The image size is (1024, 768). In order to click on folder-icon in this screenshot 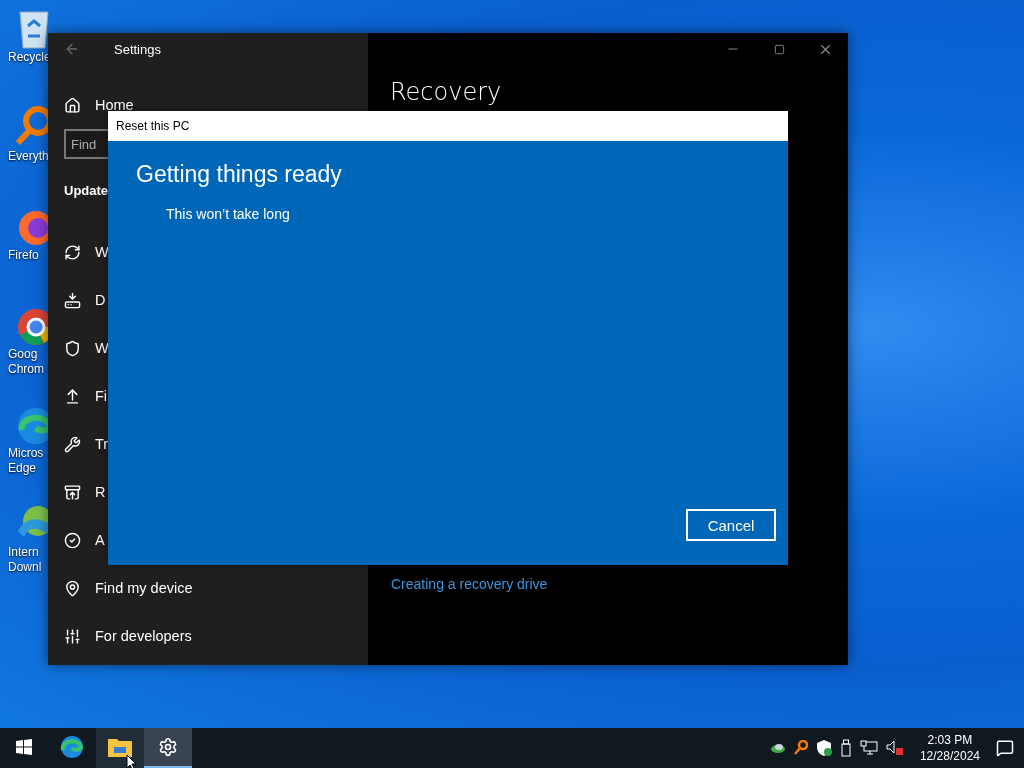, I will do `click(120, 747)`.